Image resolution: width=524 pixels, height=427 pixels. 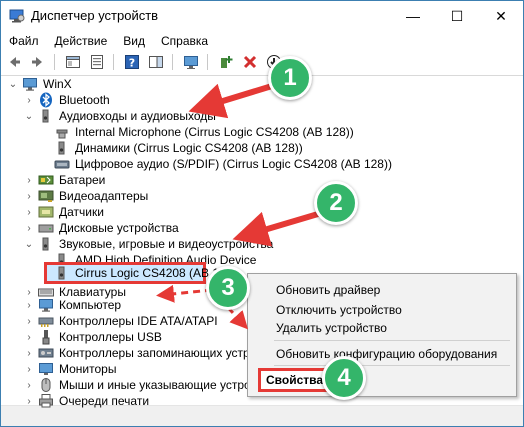 What do you see at coordinates (104, 196) in the screenshot?
I see `tree-node-label: Видеоадаптеры` at bounding box center [104, 196].